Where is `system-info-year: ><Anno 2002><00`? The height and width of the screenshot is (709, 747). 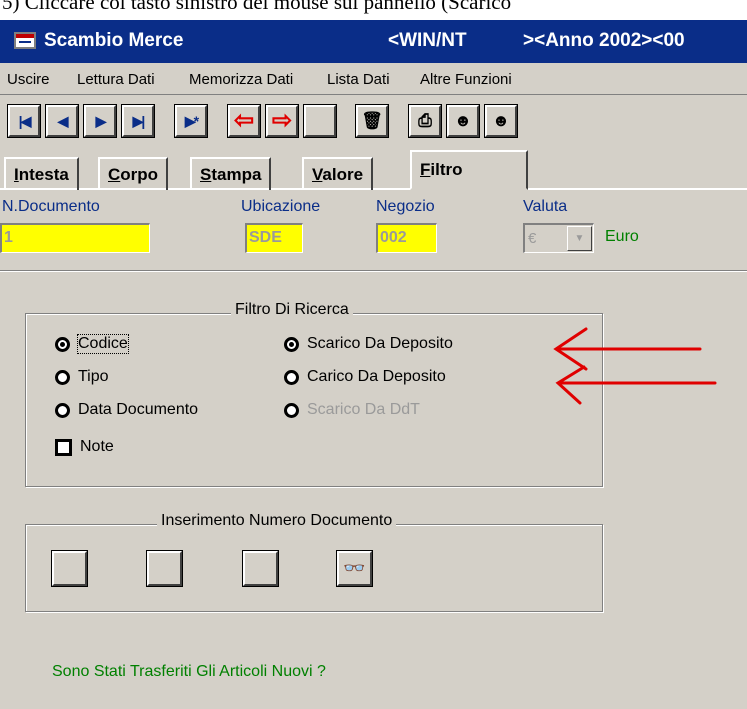
system-info-year: ><Anno 2002><00 is located at coordinates (604, 40).